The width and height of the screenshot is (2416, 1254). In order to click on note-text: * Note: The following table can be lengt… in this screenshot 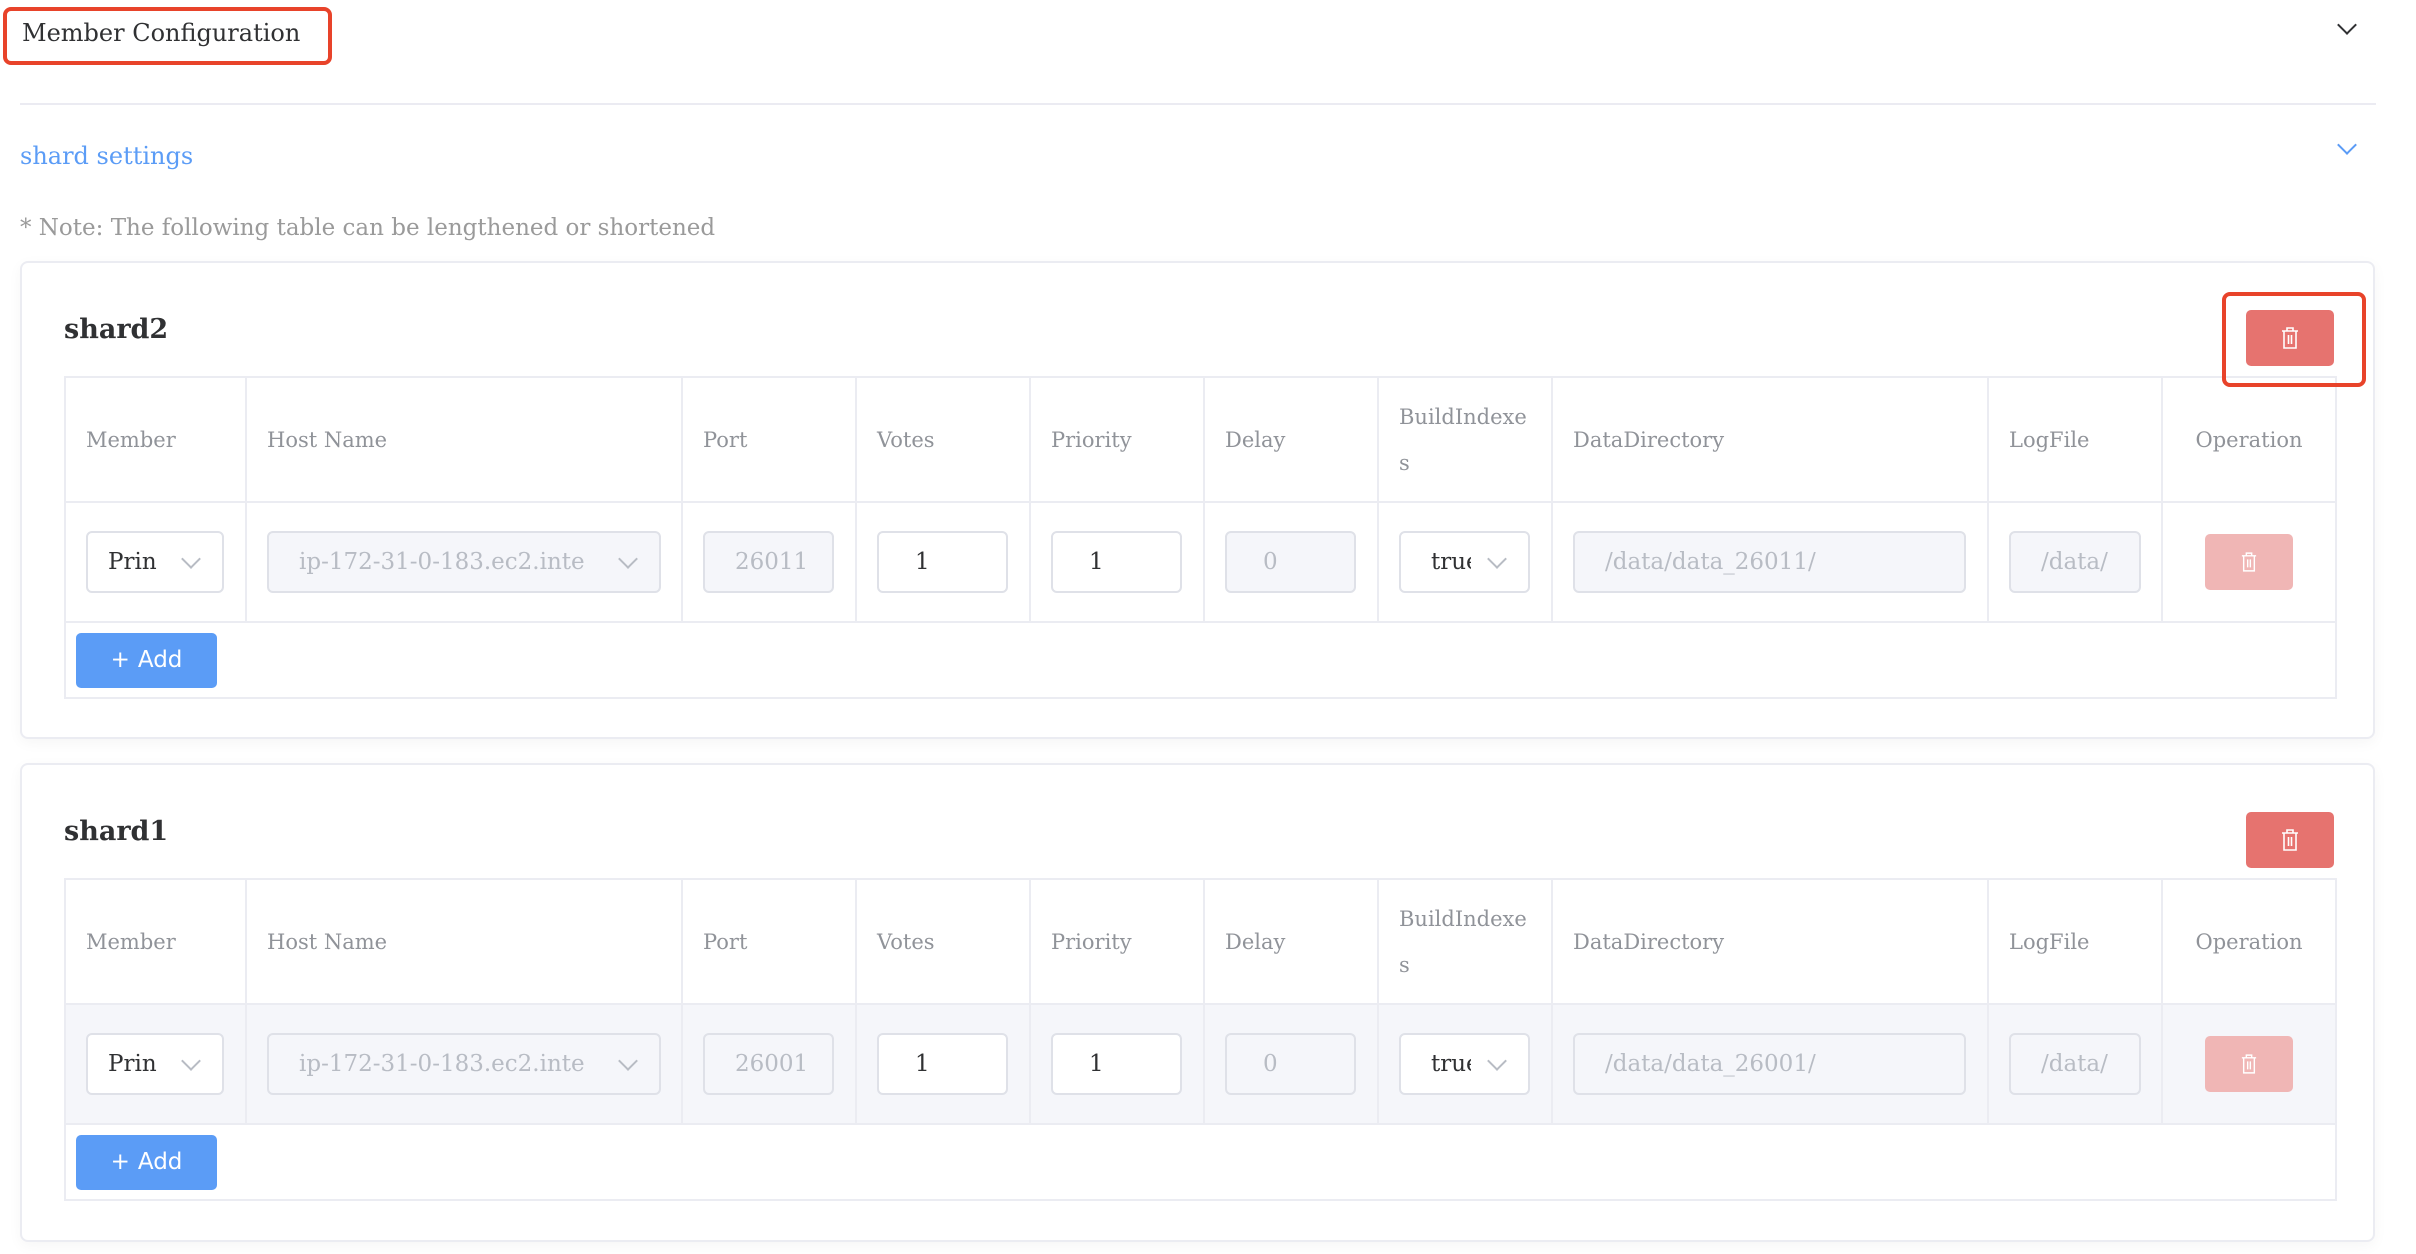, I will do `click(368, 228)`.